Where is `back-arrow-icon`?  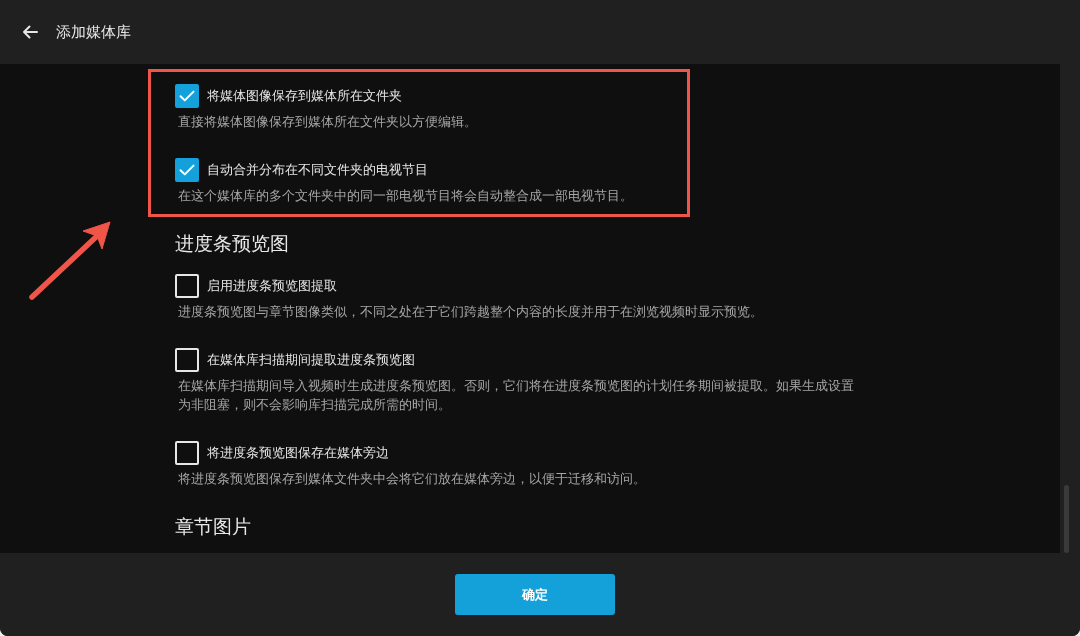 back-arrow-icon is located at coordinates (30, 32).